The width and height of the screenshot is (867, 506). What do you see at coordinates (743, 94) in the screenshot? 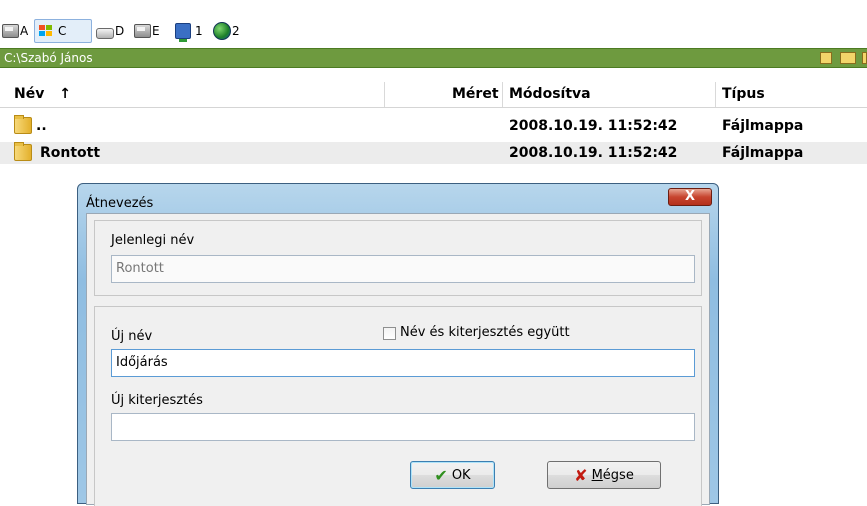
I see `column-type-header: Típus` at bounding box center [743, 94].